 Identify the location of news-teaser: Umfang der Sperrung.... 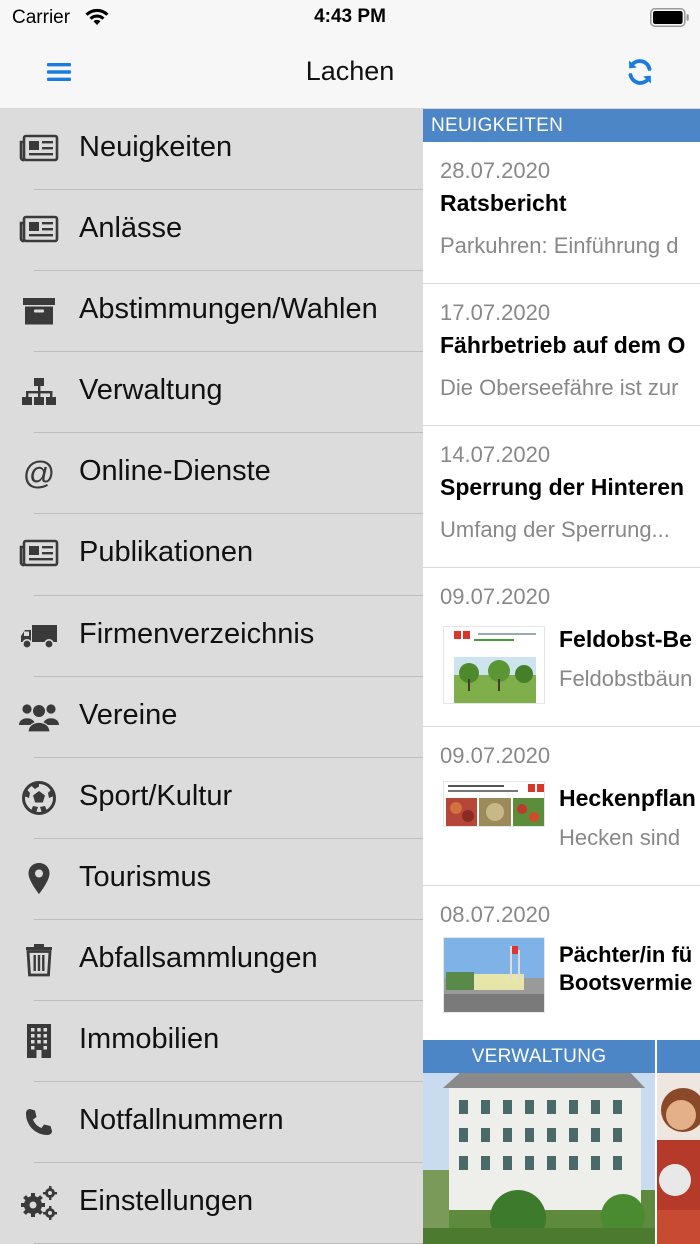
(555, 529).